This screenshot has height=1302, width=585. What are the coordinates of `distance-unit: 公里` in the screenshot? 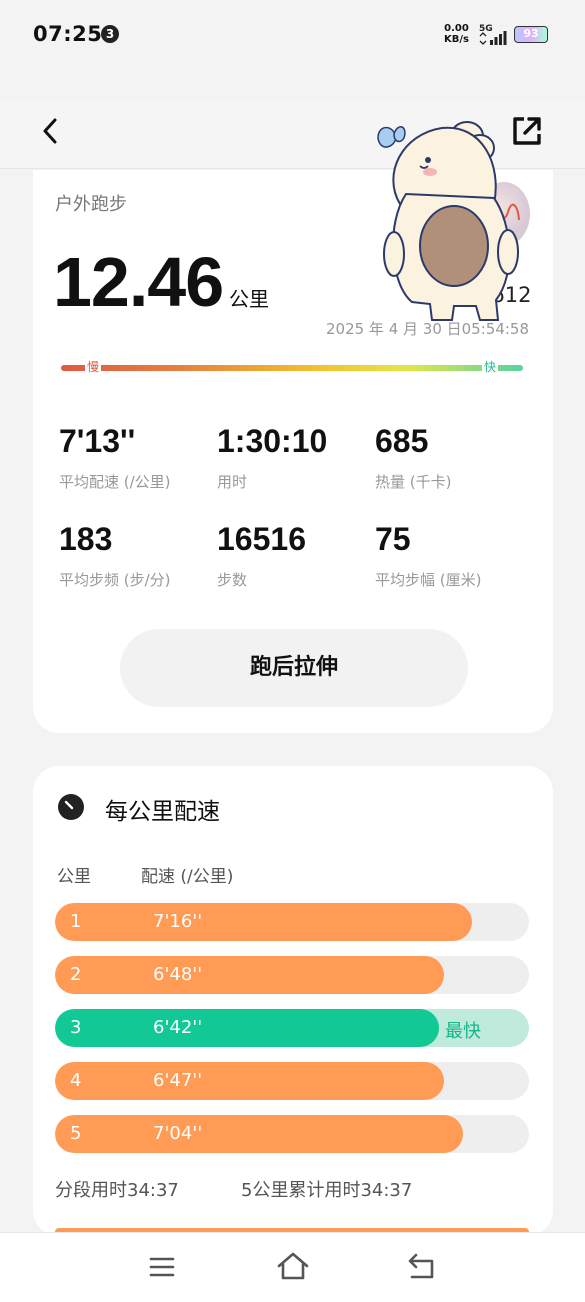 It's located at (249, 299).